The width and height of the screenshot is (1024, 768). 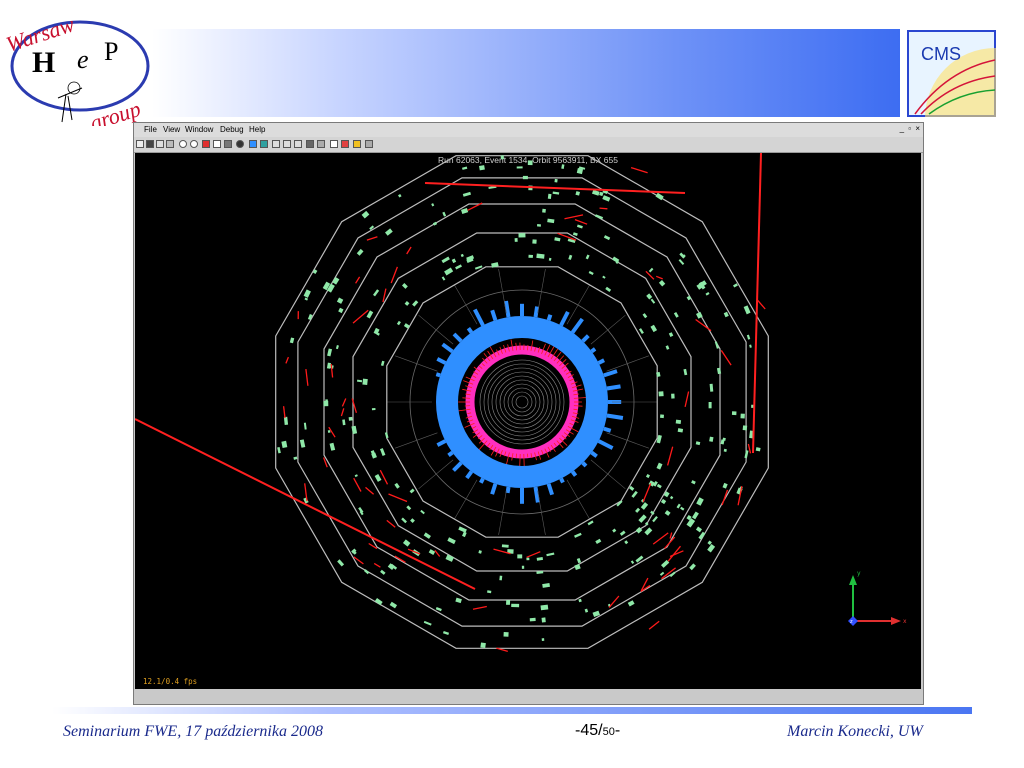 I want to click on check-icon, so click(x=228, y=144).